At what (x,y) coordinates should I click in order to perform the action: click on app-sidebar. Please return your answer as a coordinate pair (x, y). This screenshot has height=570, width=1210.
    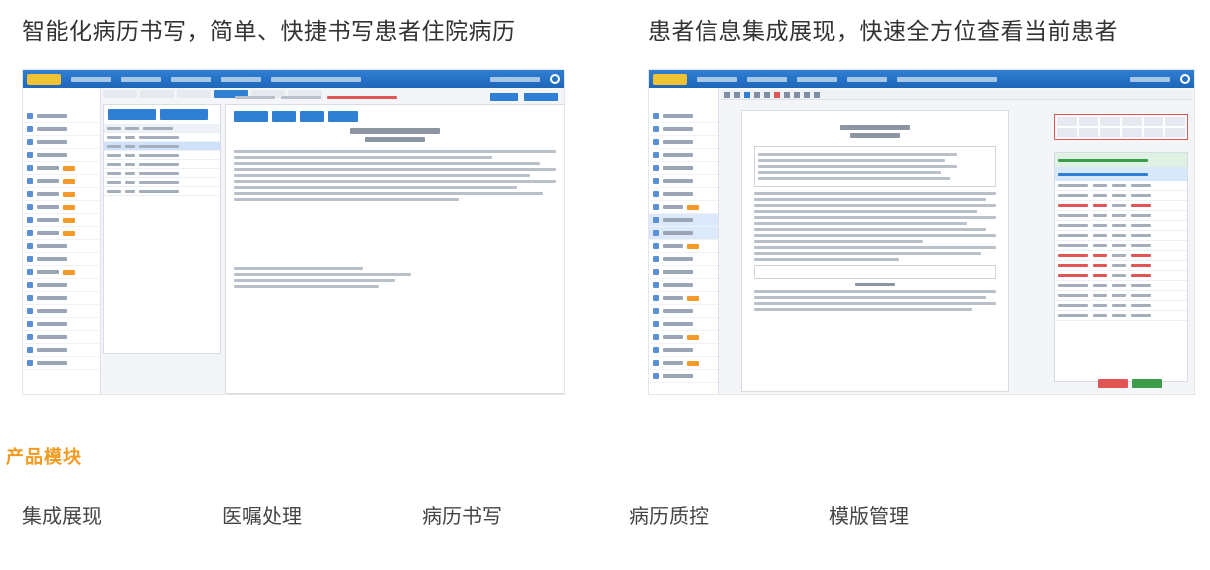
    Looking at the image, I should click on (62, 241).